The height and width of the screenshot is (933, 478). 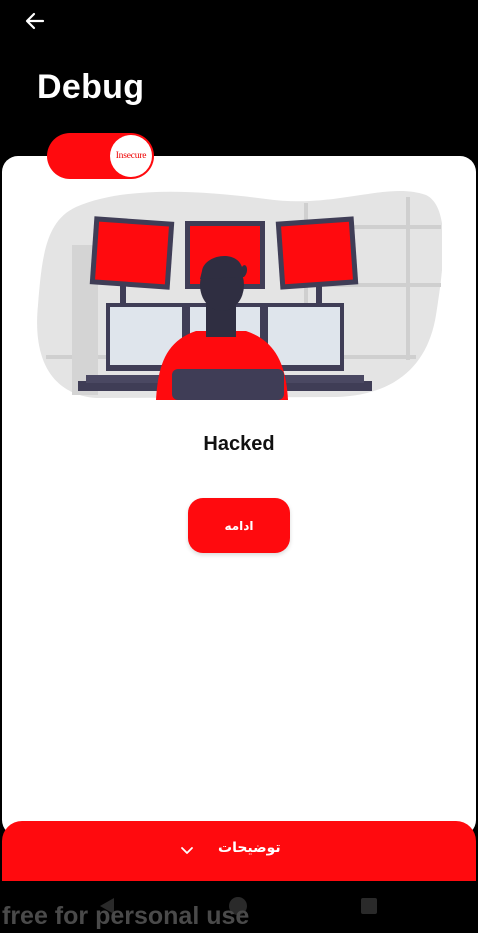 I want to click on details-bar: توضیحات, so click(x=239, y=851).